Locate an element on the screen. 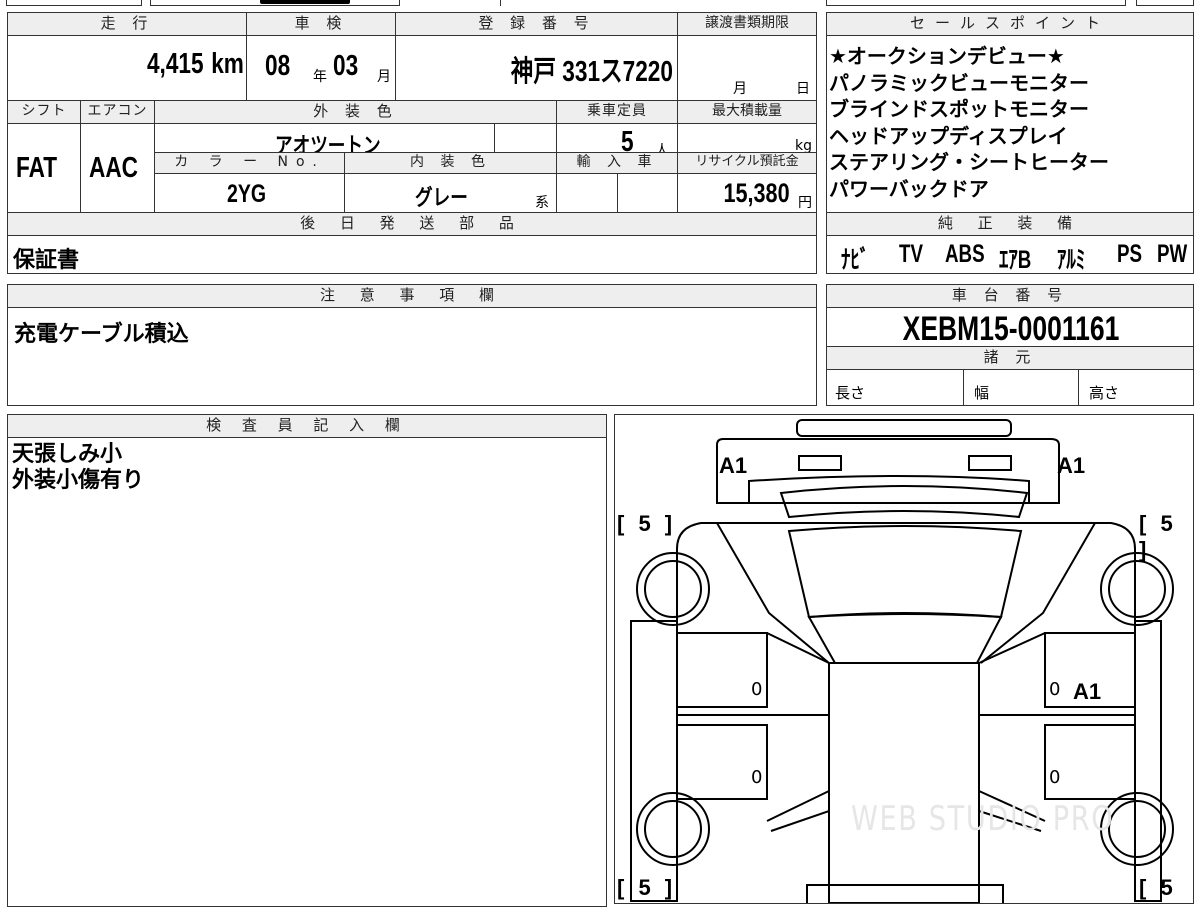 The width and height of the screenshot is (1200, 907). inspector-line: 外装小傷有り is located at coordinates (78, 480).